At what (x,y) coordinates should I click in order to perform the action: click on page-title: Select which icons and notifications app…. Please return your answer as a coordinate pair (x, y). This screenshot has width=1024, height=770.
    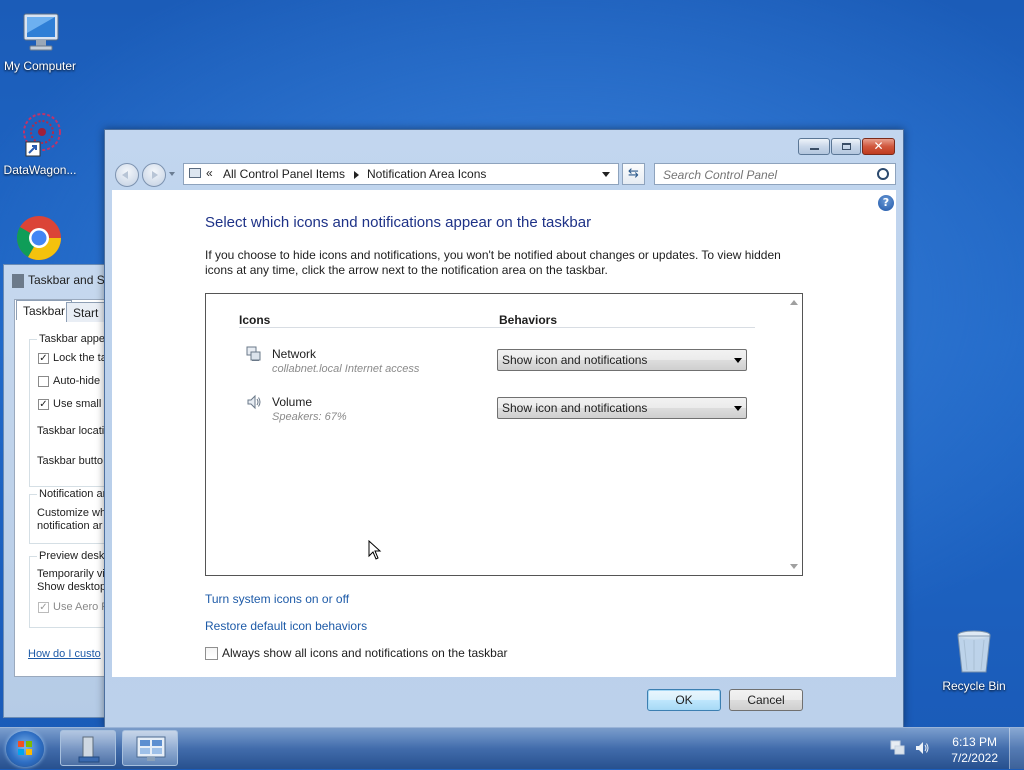
    Looking at the image, I should click on (398, 222).